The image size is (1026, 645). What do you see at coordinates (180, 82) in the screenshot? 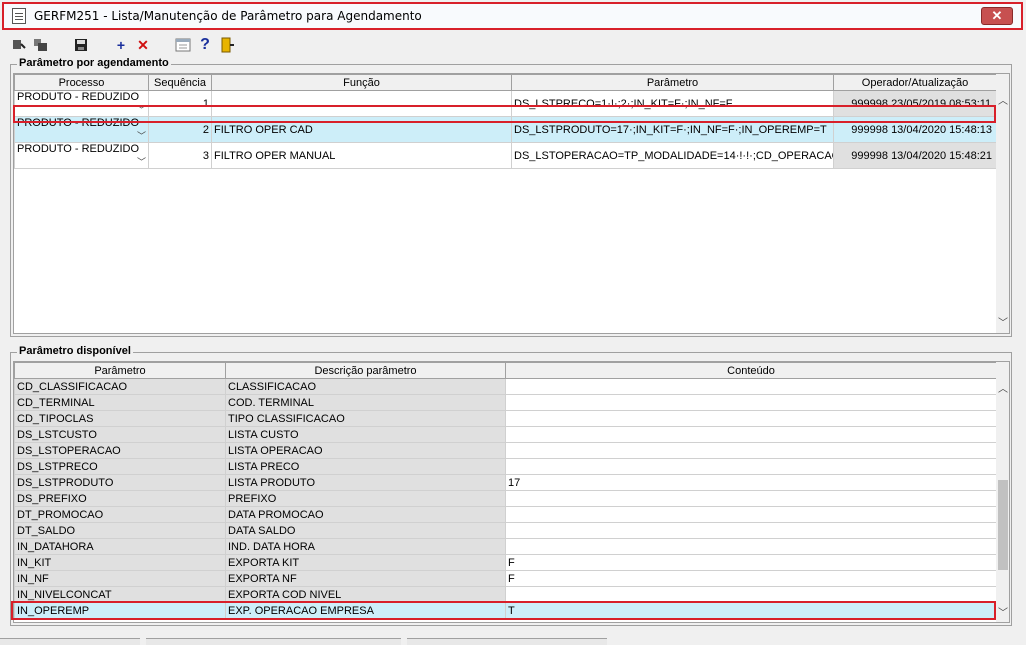
I see `col-sequencia: Sequência` at bounding box center [180, 82].